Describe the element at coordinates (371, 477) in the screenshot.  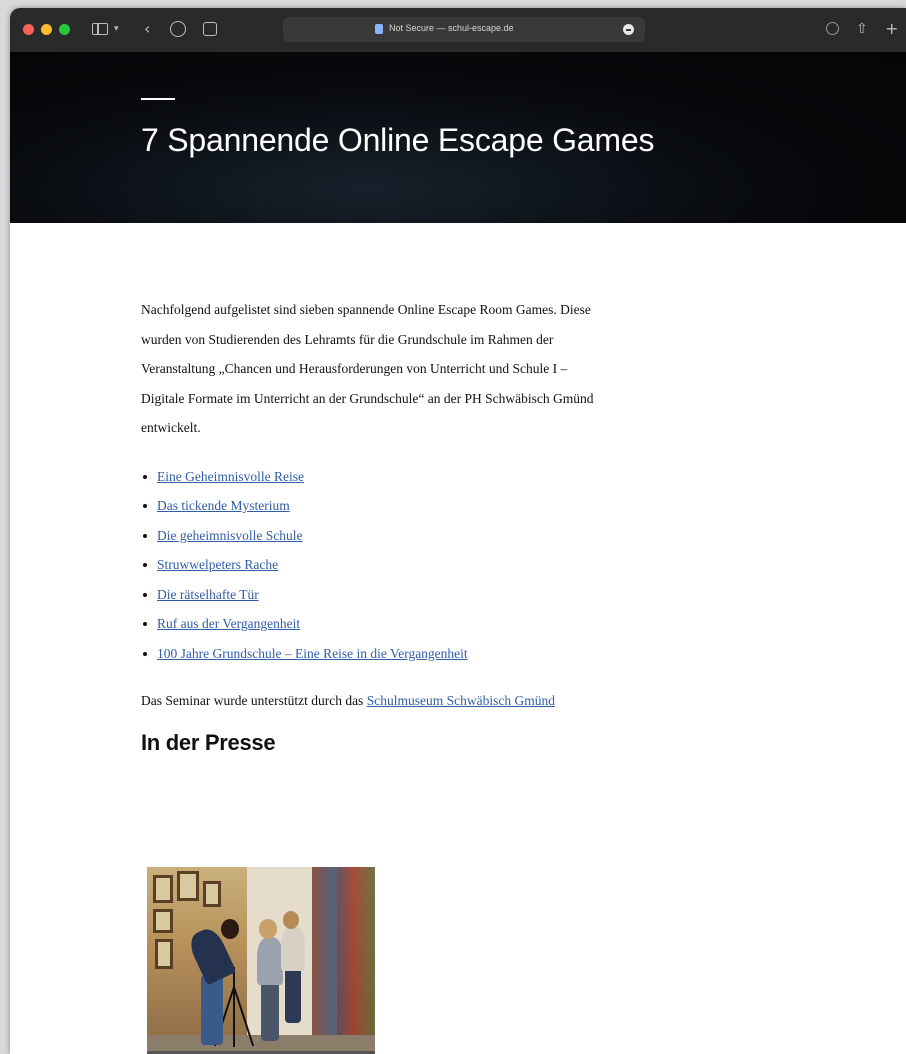
I see `list-item: Eine Geheimnisvolle Reise` at that location.